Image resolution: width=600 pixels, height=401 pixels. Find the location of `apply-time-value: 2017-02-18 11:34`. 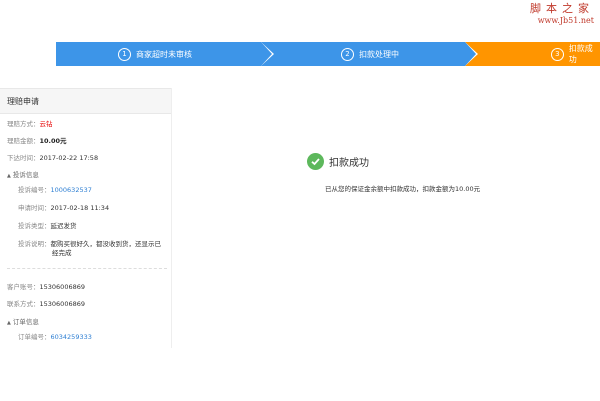

apply-time-value: 2017-02-18 11:34 is located at coordinates (80, 208).